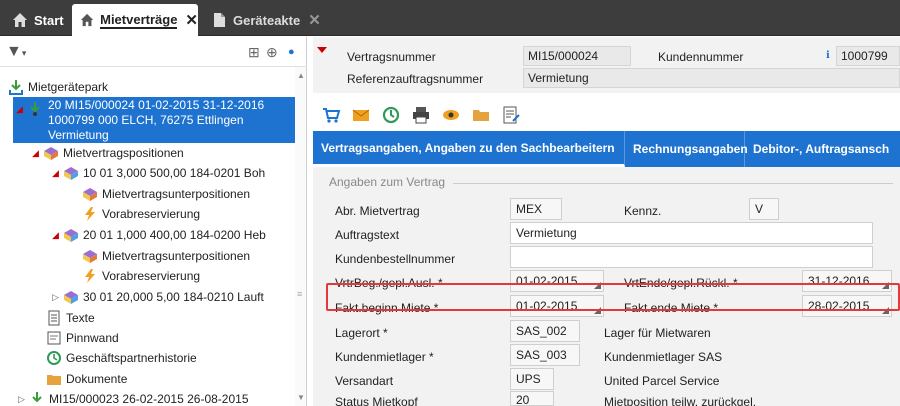  Describe the element at coordinates (272, 52) in the screenshot. I see `binoculars-icon: ⊕` at that location.